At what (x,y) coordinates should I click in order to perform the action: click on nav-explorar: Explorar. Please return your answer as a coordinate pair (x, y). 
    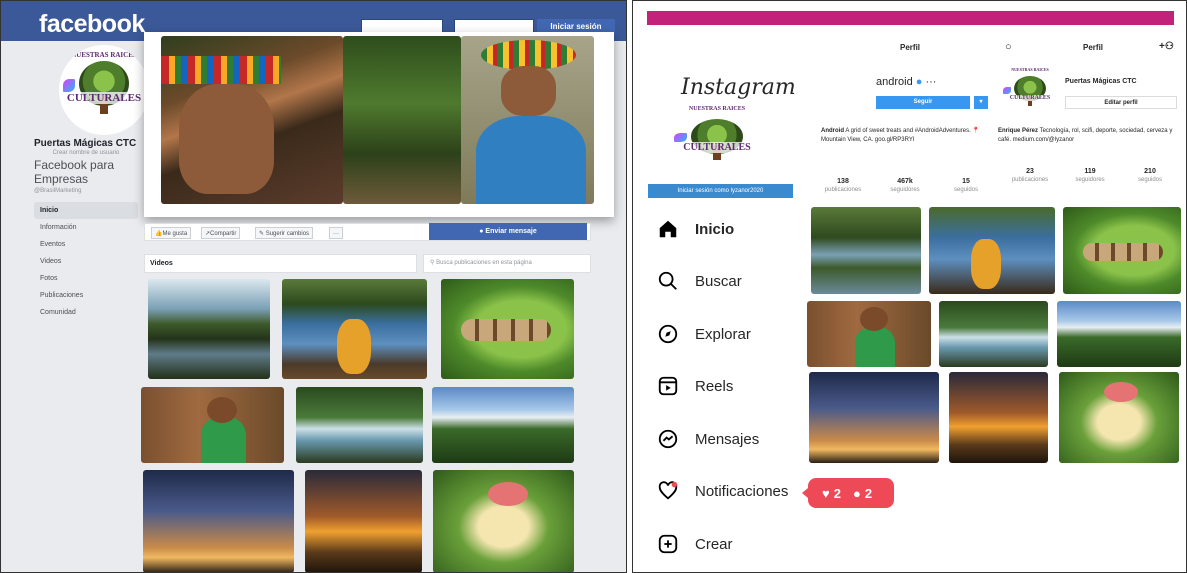
    Looking at the image, I should click on (735, 334).